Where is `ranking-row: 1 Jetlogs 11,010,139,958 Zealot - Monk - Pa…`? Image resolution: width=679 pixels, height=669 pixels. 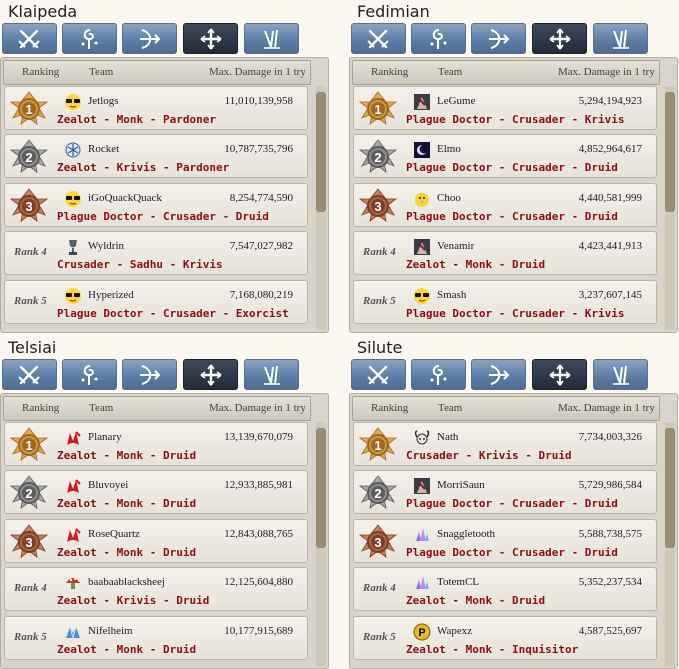
ranking-row: 1 Jetlogs 11,010,139,958 Zealot - Monk - Pa… is located at coordinates (156, 108).